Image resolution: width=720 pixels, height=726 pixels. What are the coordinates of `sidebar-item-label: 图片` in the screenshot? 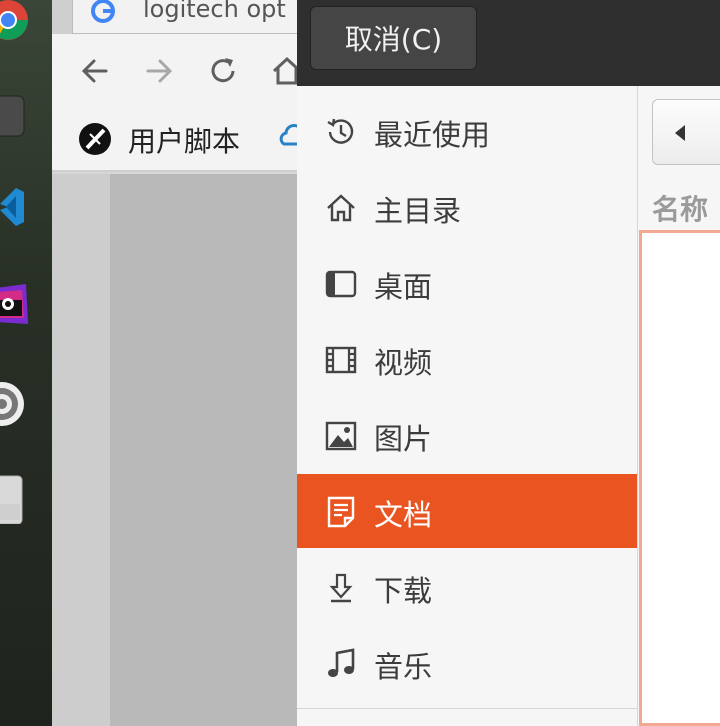 It's located at (403, 439).